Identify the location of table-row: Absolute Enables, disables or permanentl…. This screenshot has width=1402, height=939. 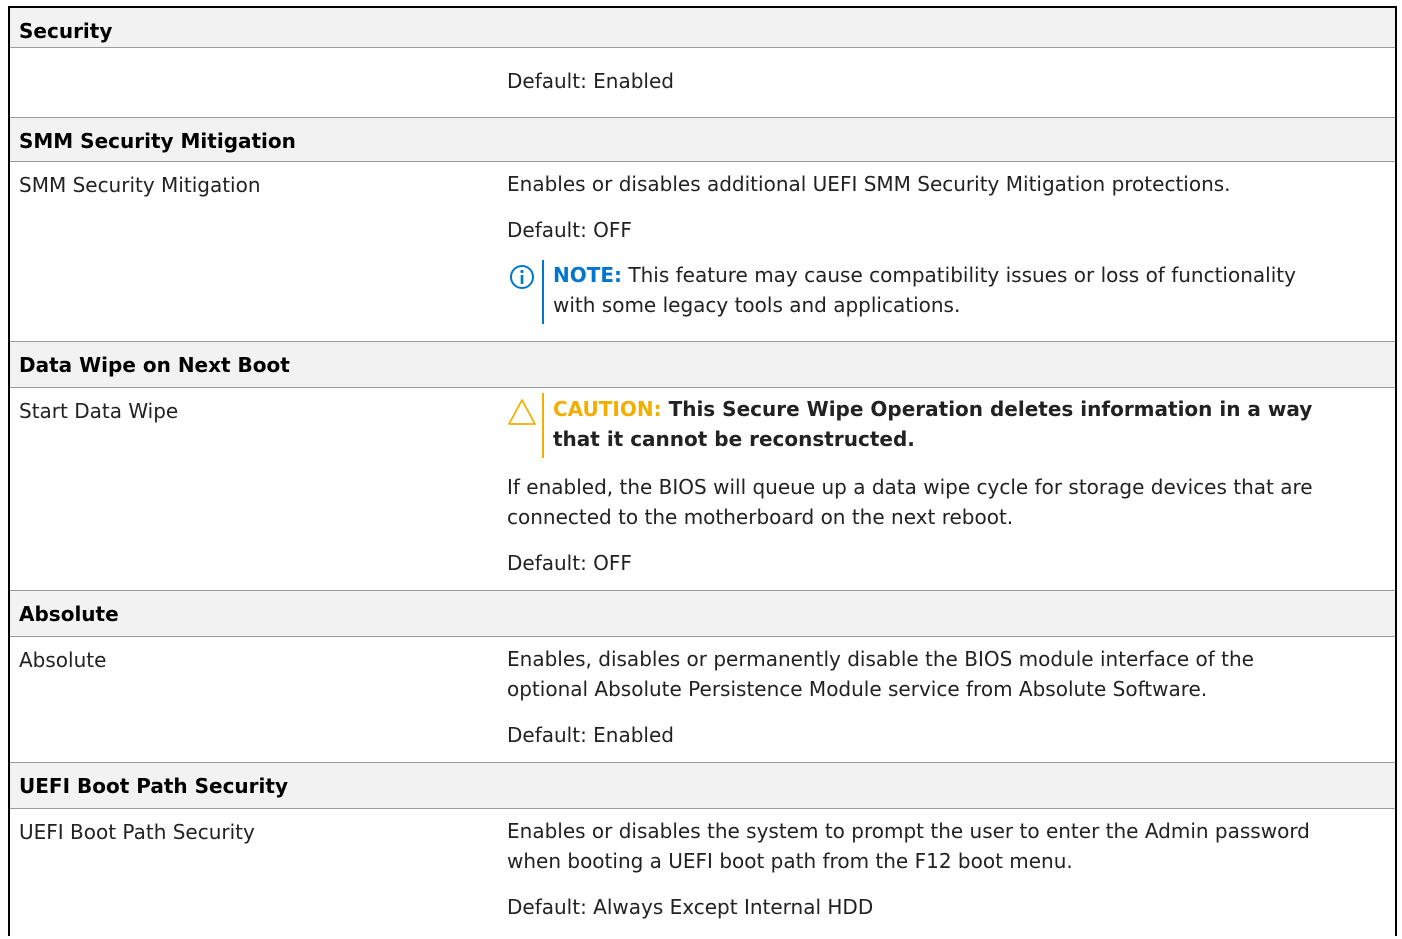
(702, 700).